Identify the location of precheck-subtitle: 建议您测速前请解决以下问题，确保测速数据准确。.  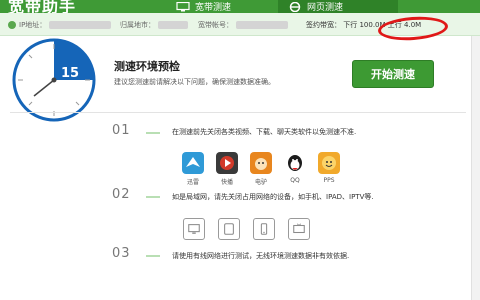
(194, 82).